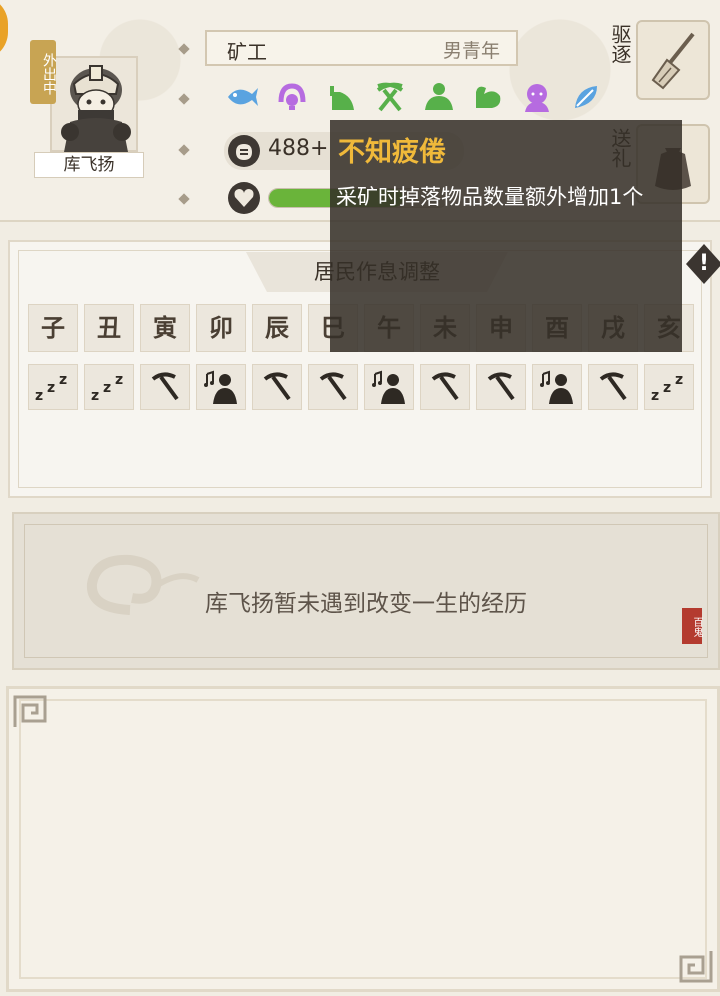 The width and height of the screenshot is (720, 996). I want to click on lantern-trait-icon, so click(292, 97).